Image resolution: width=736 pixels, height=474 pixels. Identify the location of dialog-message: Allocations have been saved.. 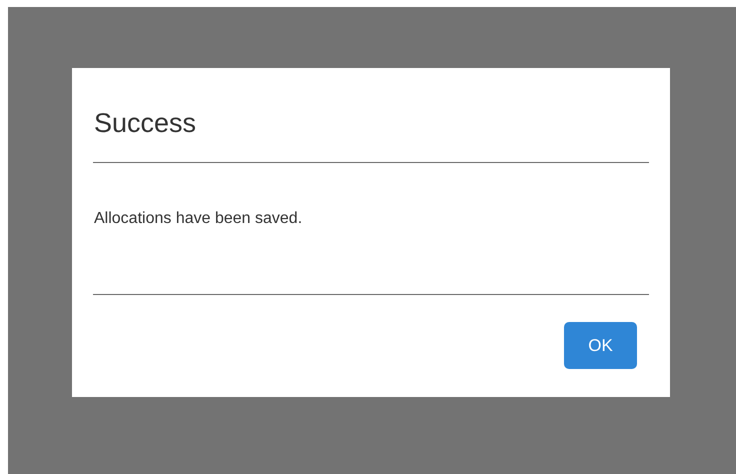
(198, 219).